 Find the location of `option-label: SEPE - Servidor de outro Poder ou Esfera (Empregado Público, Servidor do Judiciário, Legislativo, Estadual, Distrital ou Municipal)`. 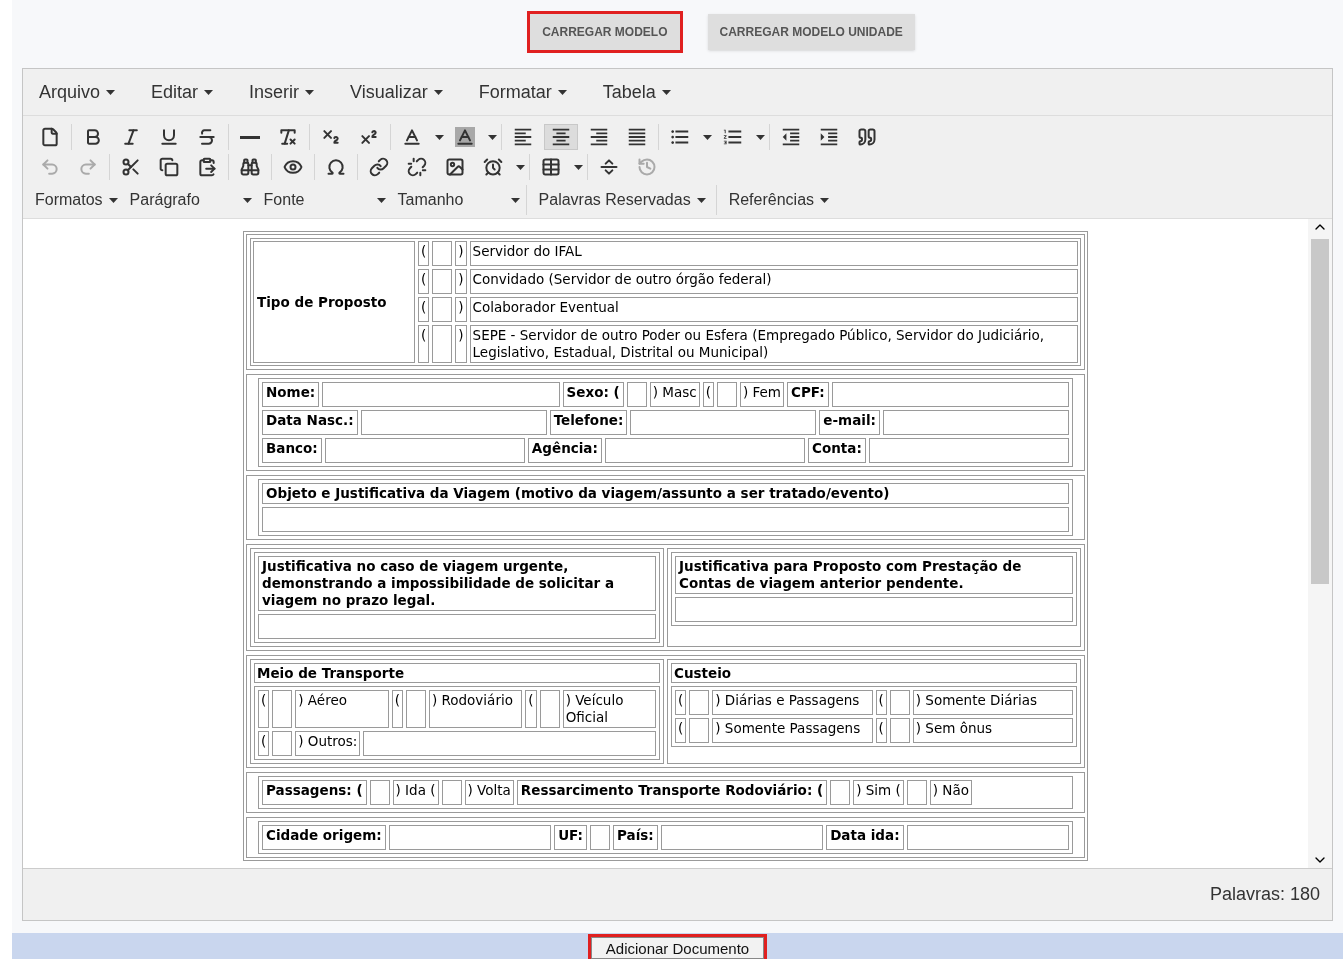

option-label: SEPE - Servidor de outro Poder ou Esfera (Empregado Público, Servidor do Judiciário, Legislativo, Estadual, Distrital ou Municipal) is located at coordinates (773, 344).